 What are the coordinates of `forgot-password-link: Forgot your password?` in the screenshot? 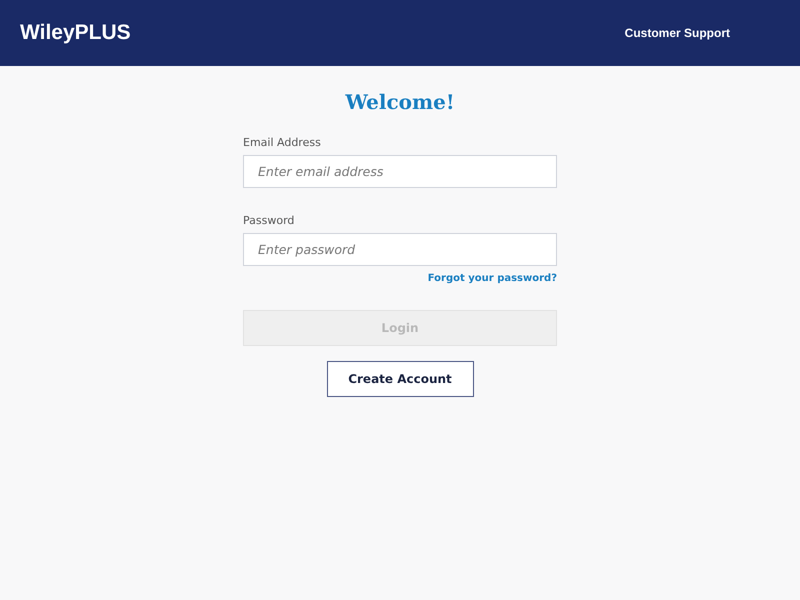 It's located at (492, 278).